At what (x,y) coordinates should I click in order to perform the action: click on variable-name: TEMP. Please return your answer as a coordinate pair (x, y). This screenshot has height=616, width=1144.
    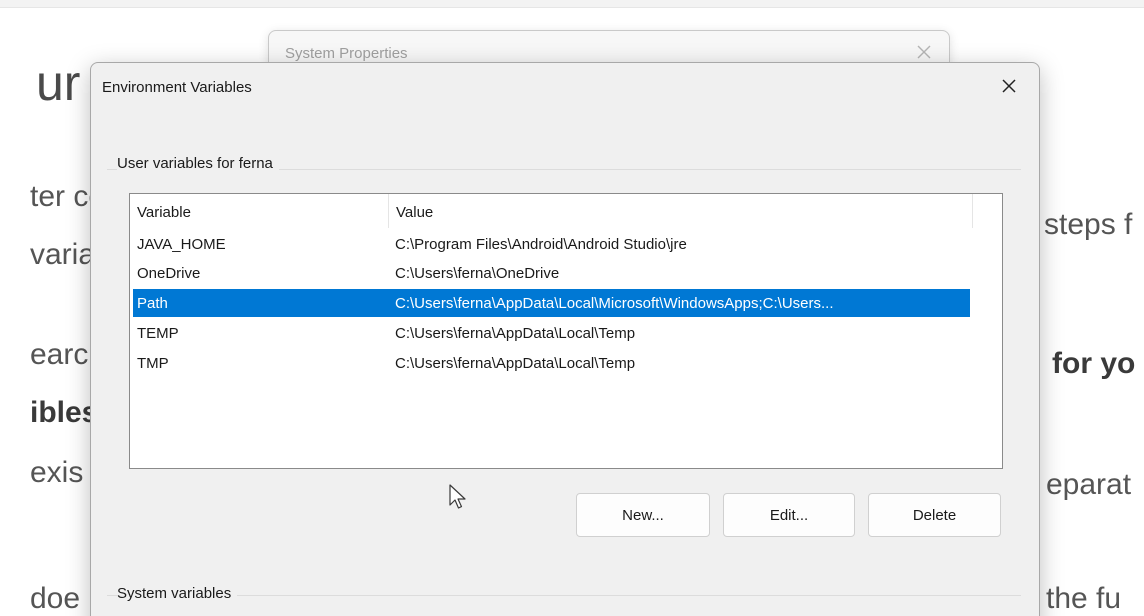
    Looking at the image, I should click on (158, 333).